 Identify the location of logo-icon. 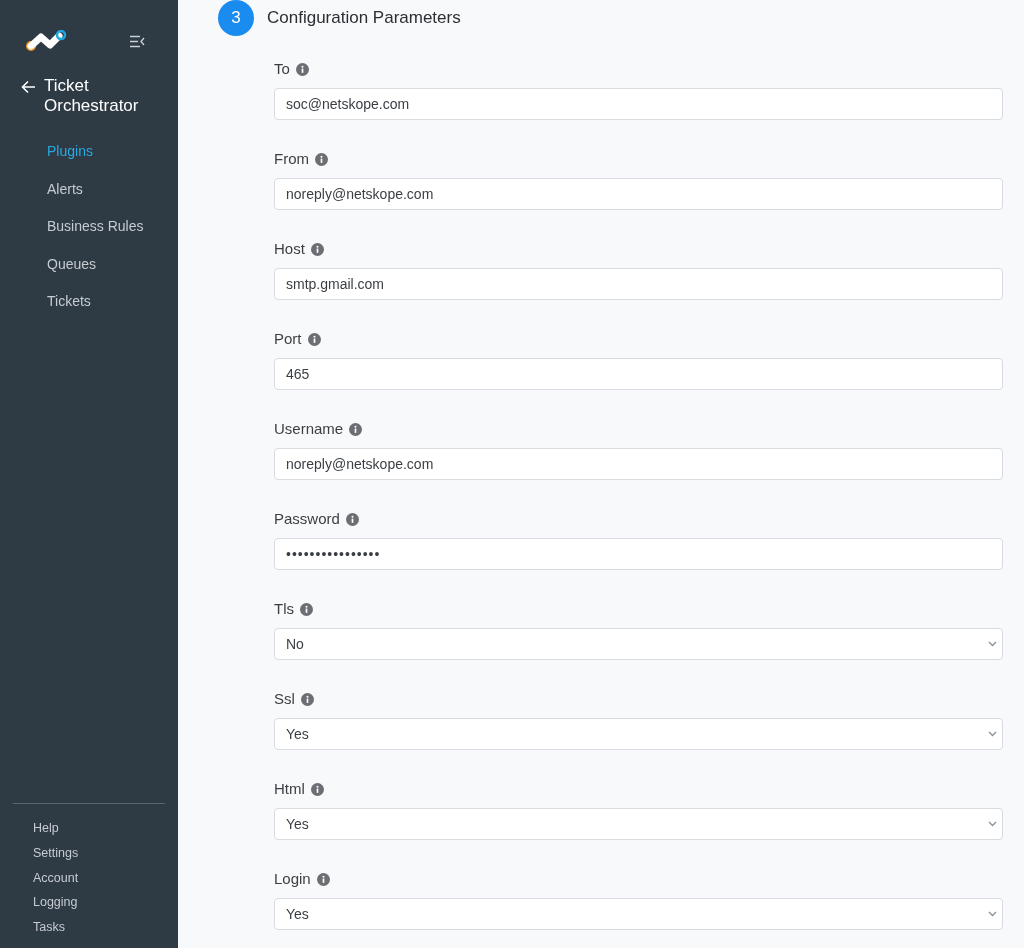
(46, 41).